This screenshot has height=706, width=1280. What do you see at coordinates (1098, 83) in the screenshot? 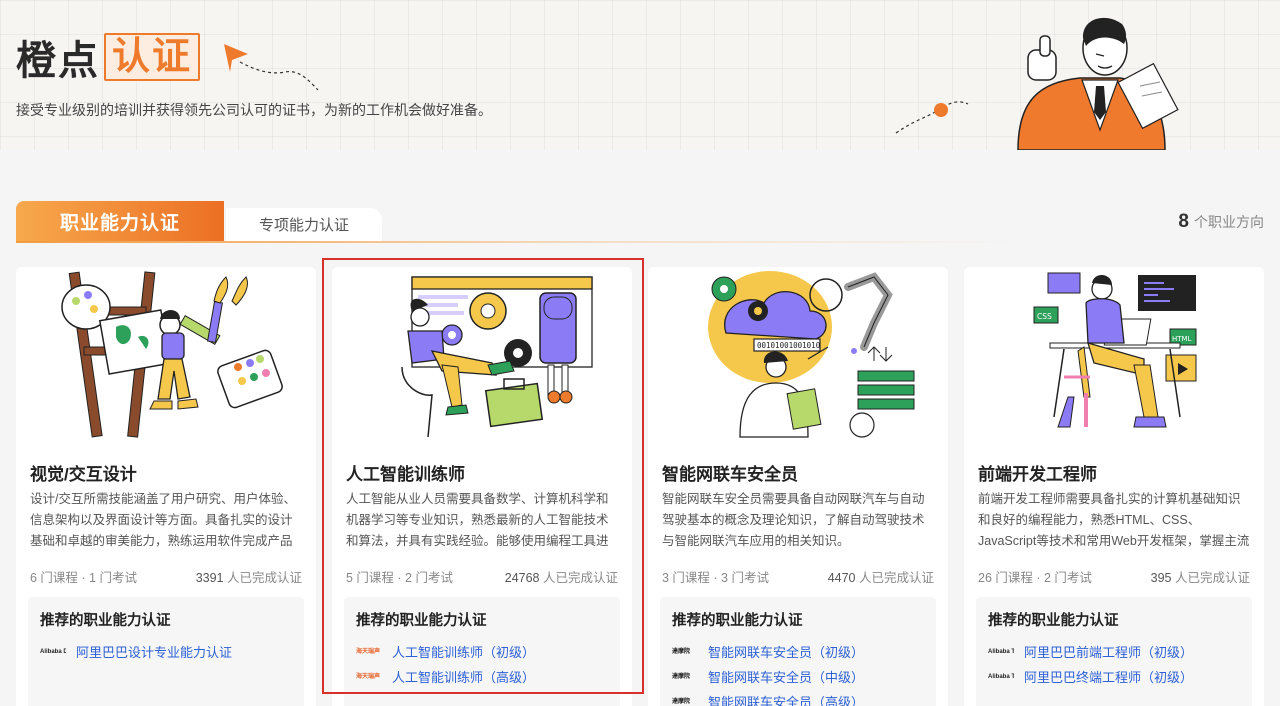
I see `businessman-illustration` at bounding box center [1098, 83].